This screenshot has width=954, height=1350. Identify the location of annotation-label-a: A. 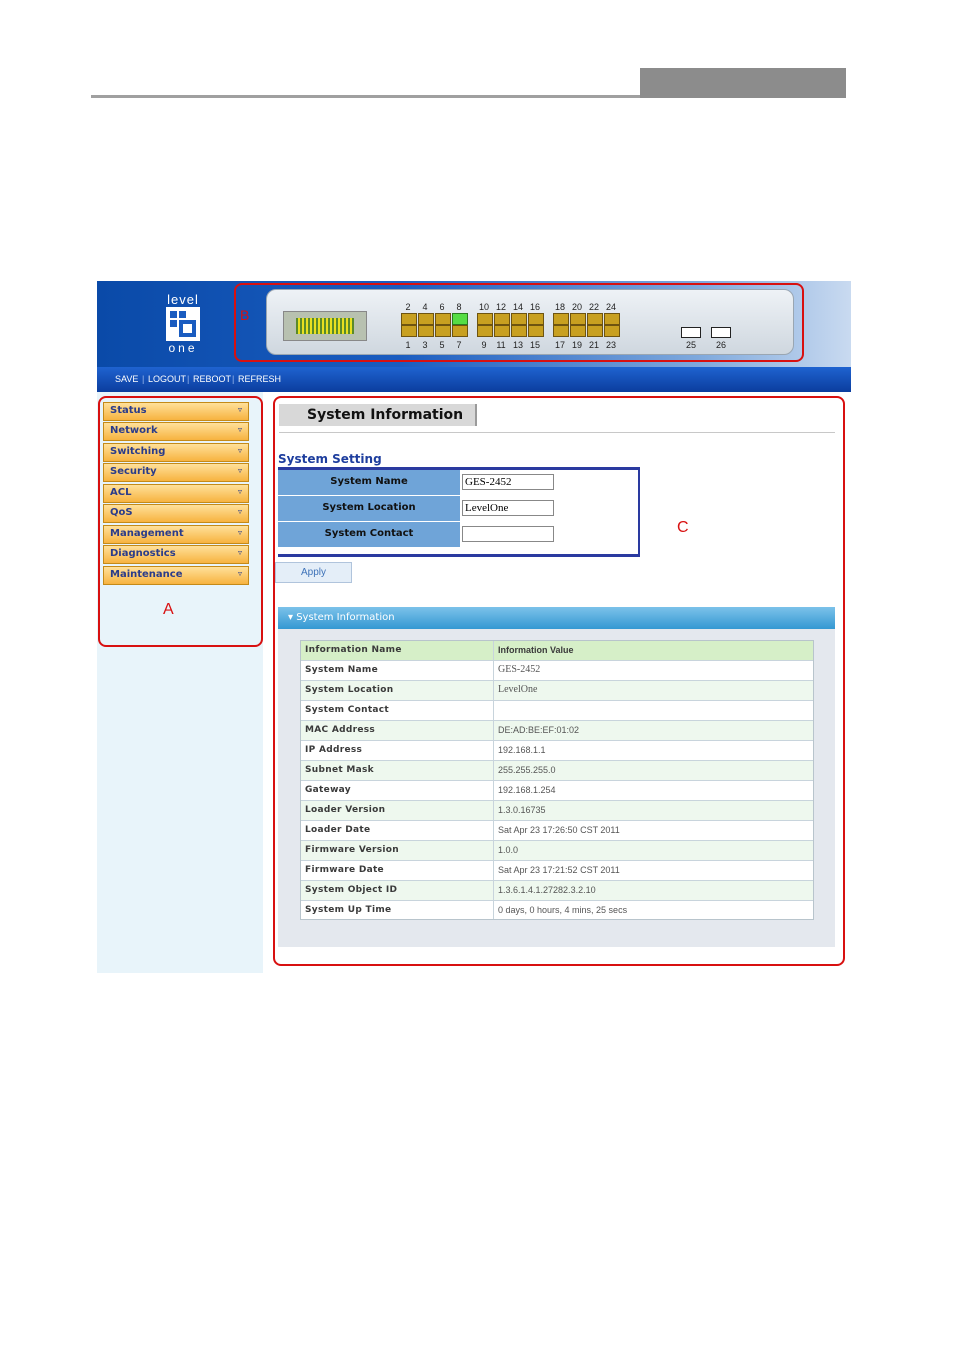
(168, 609).